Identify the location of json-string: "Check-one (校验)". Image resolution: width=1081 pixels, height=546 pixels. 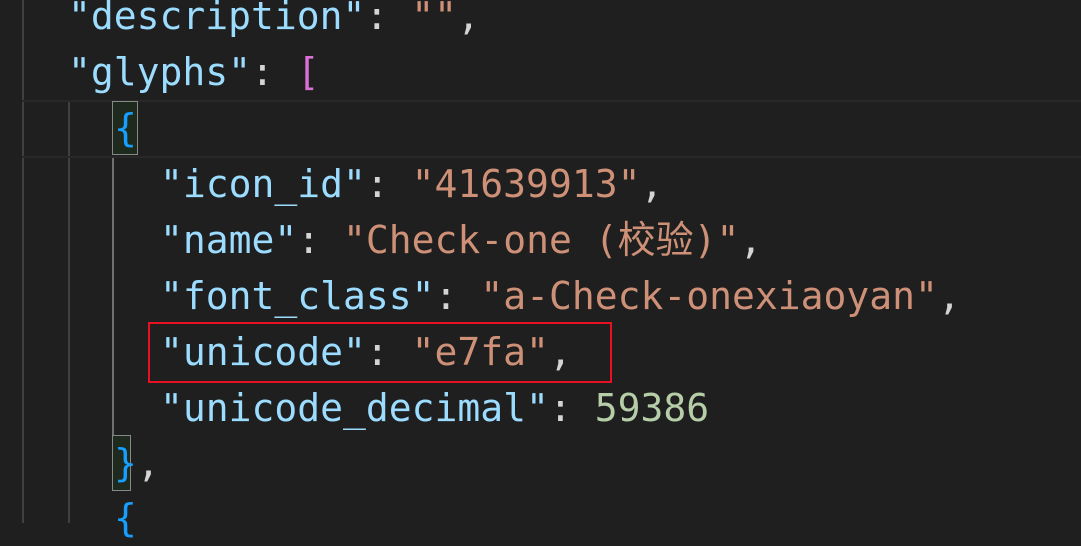
(541, 240).